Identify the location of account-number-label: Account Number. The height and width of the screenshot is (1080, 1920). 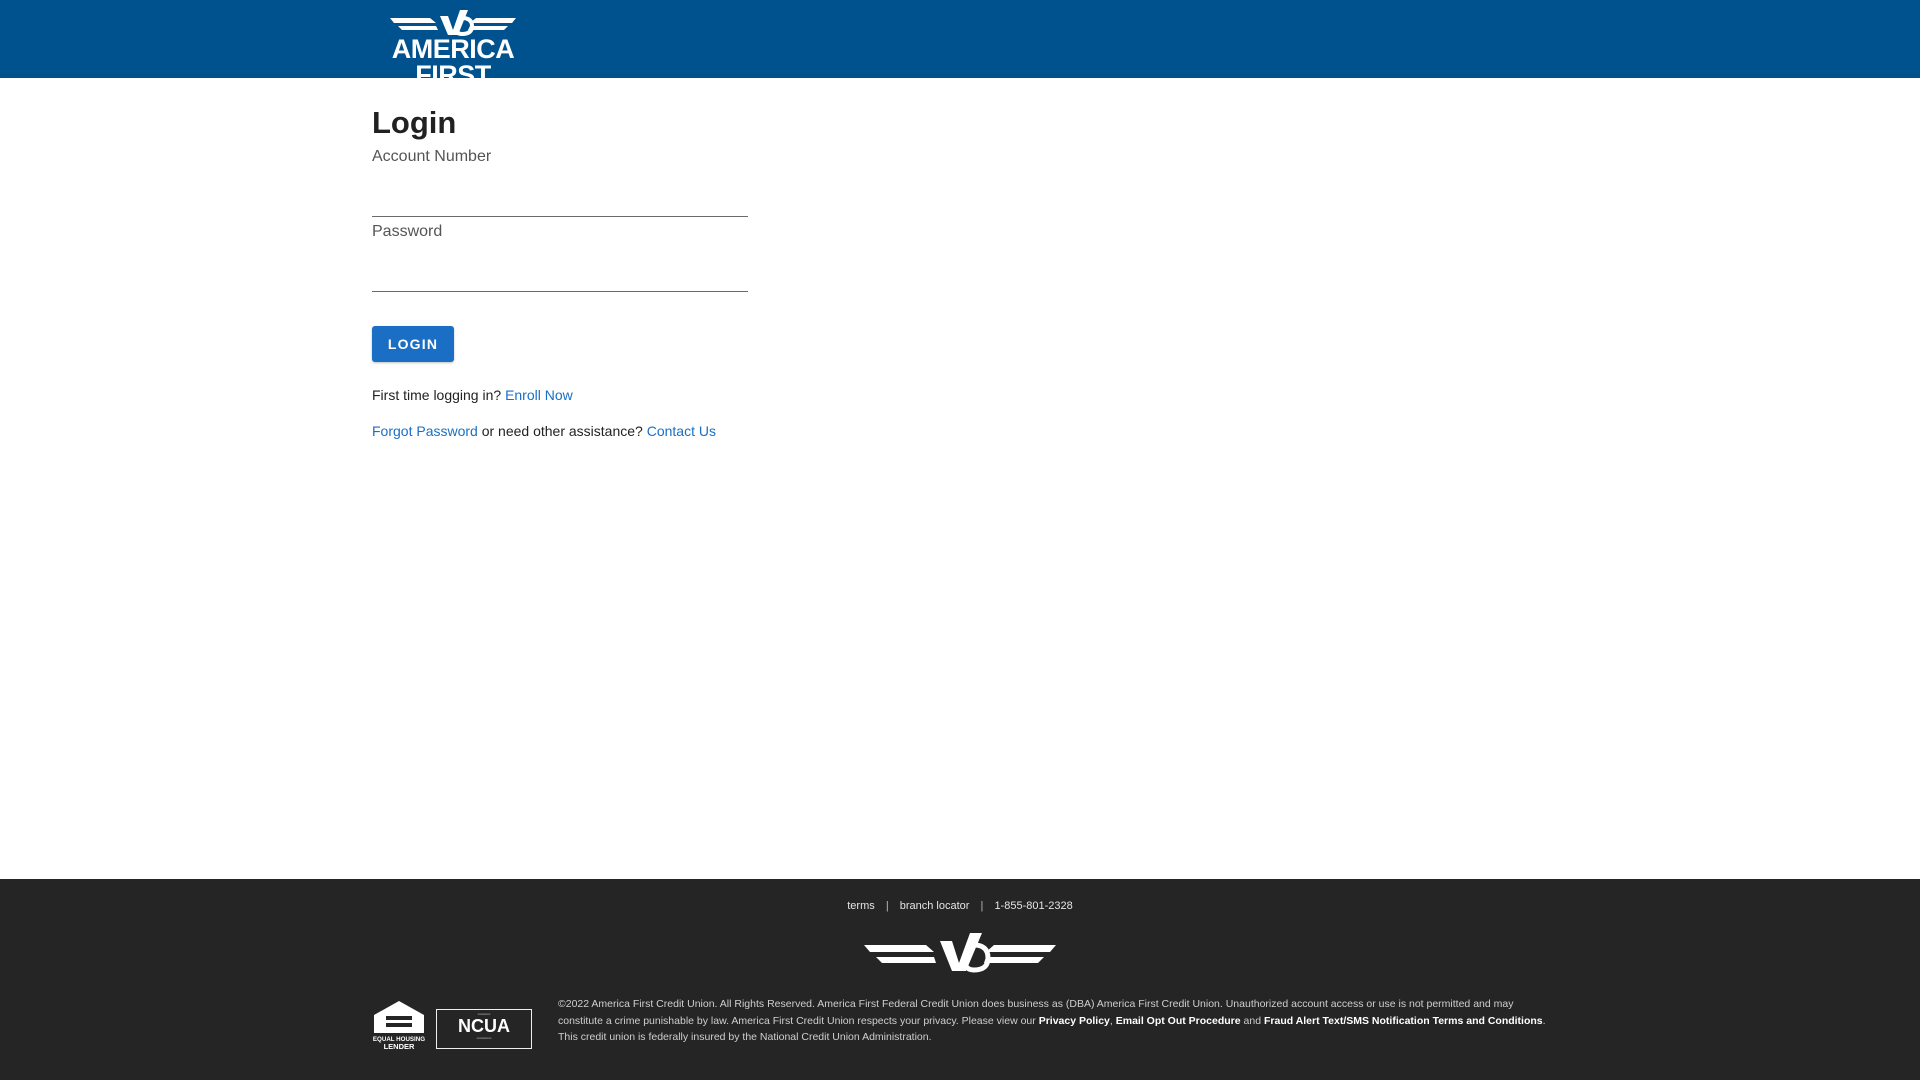
(432, 156).